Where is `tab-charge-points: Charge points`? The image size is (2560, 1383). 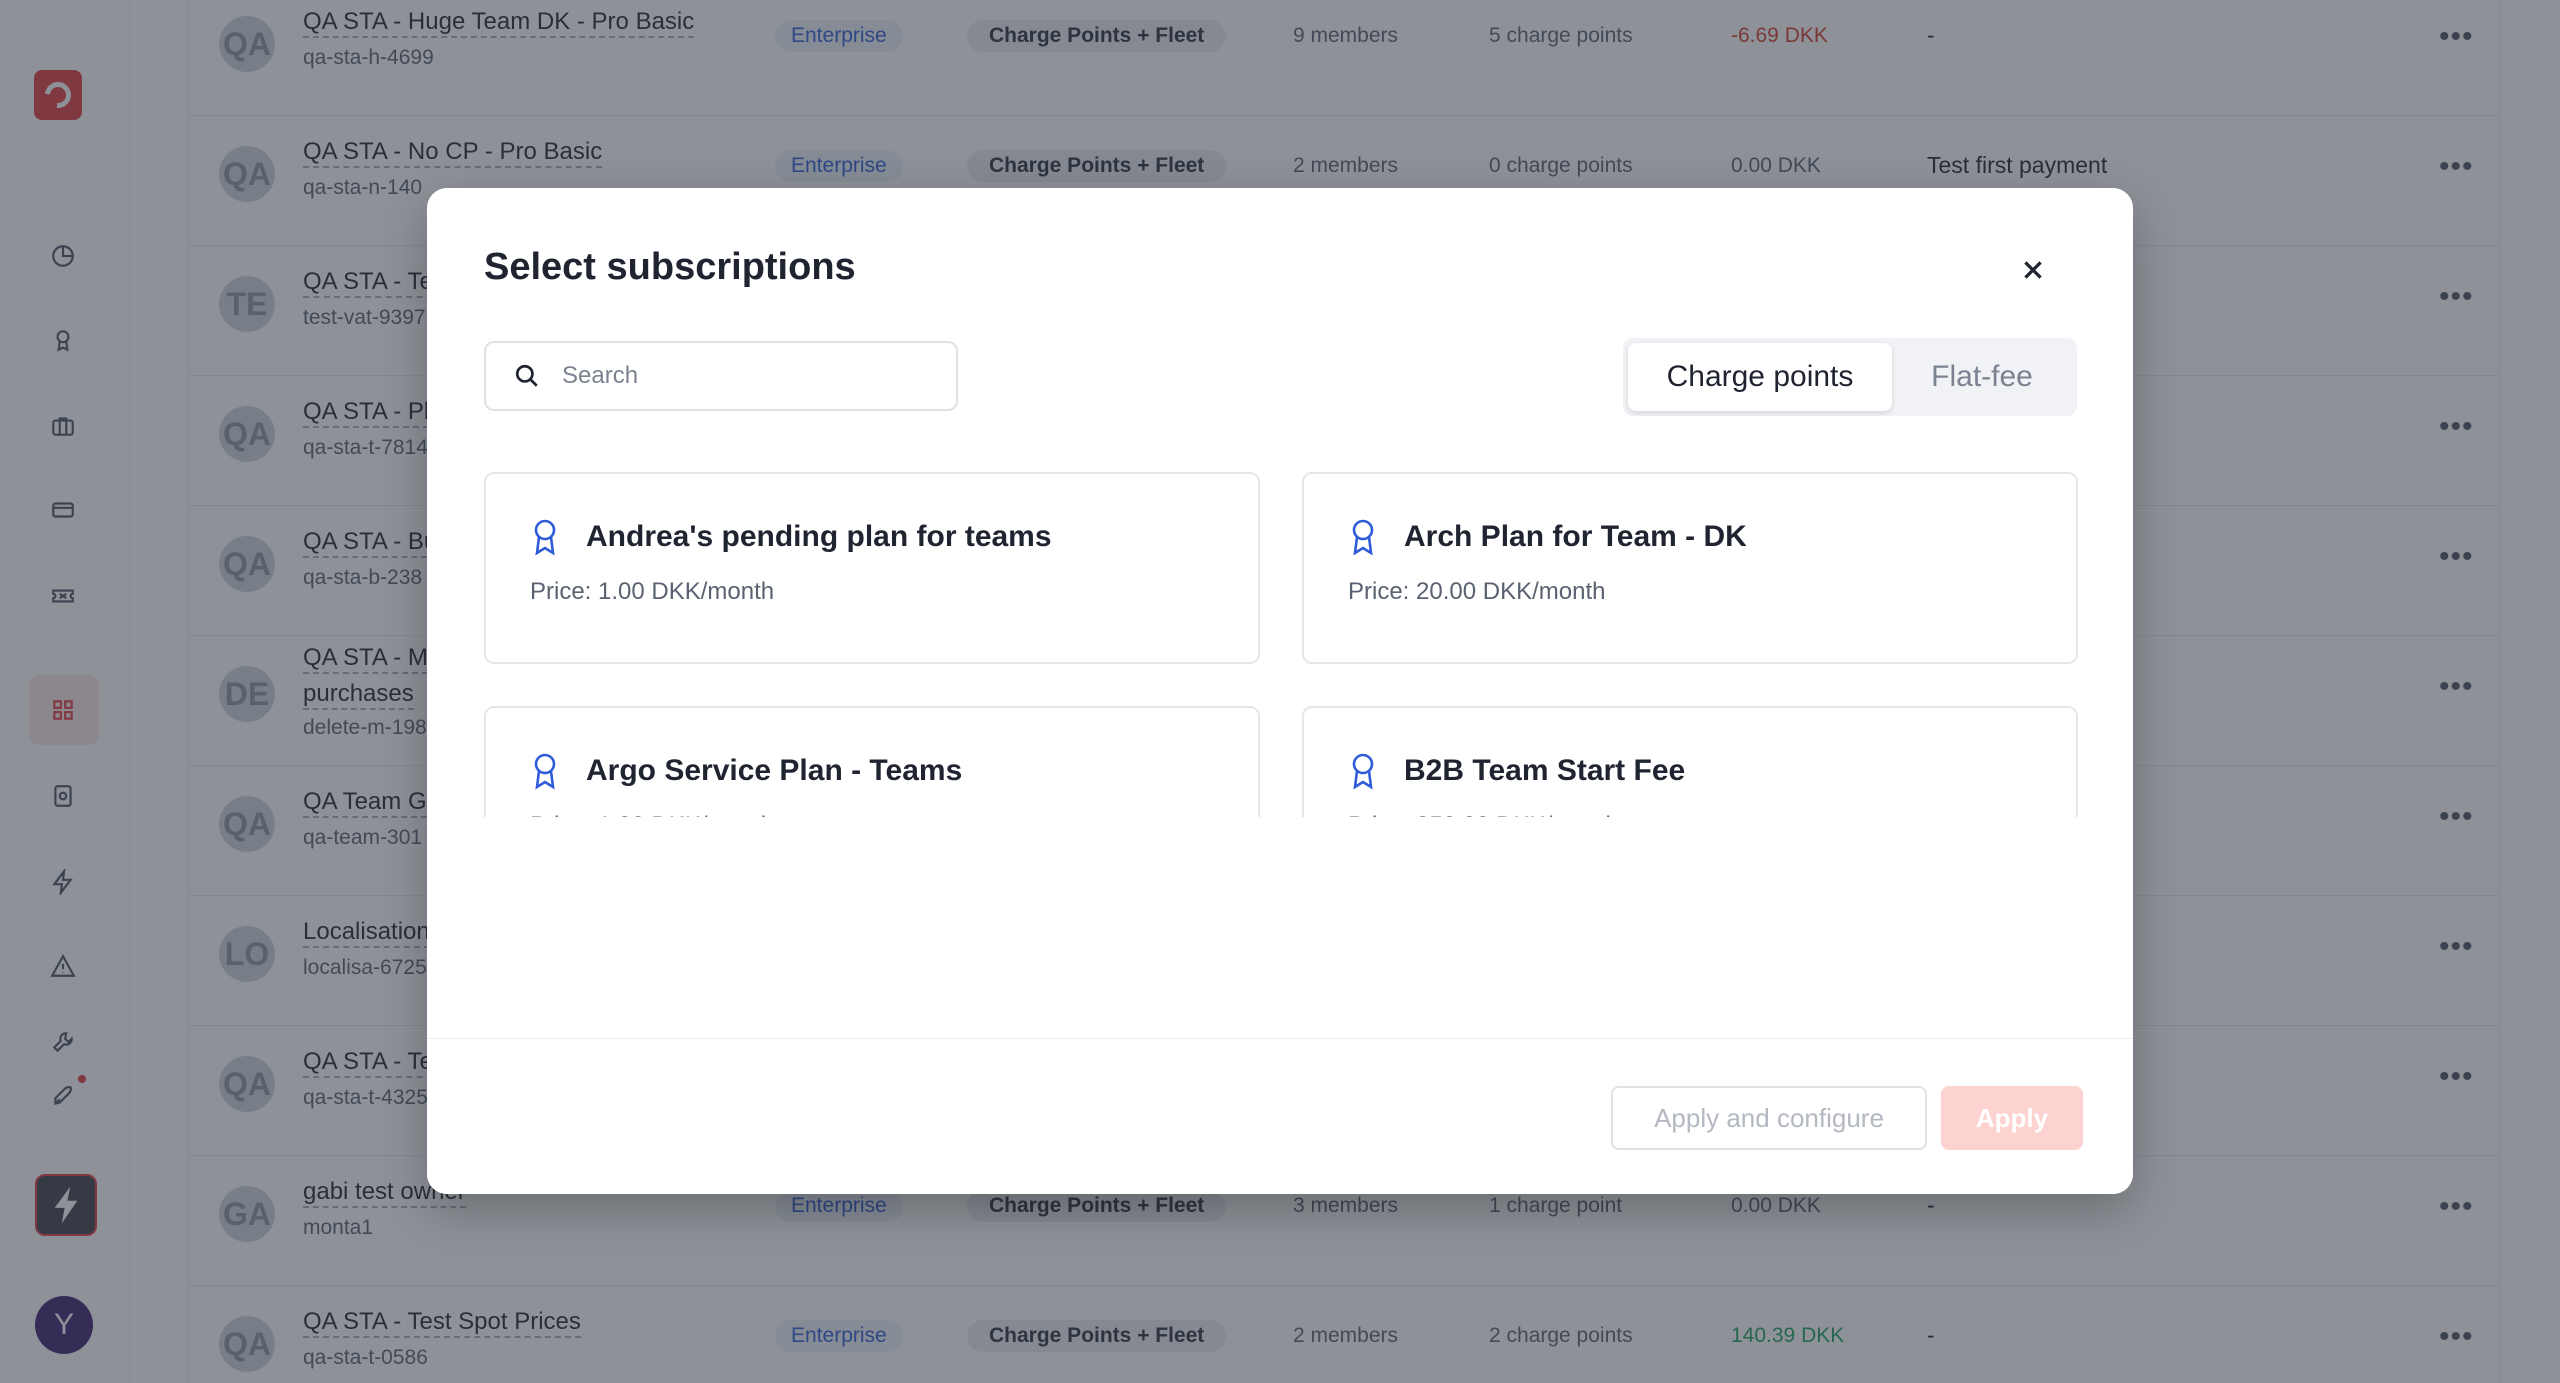 tab-charge-points: Charge points is located at coordinates (1760, 377).